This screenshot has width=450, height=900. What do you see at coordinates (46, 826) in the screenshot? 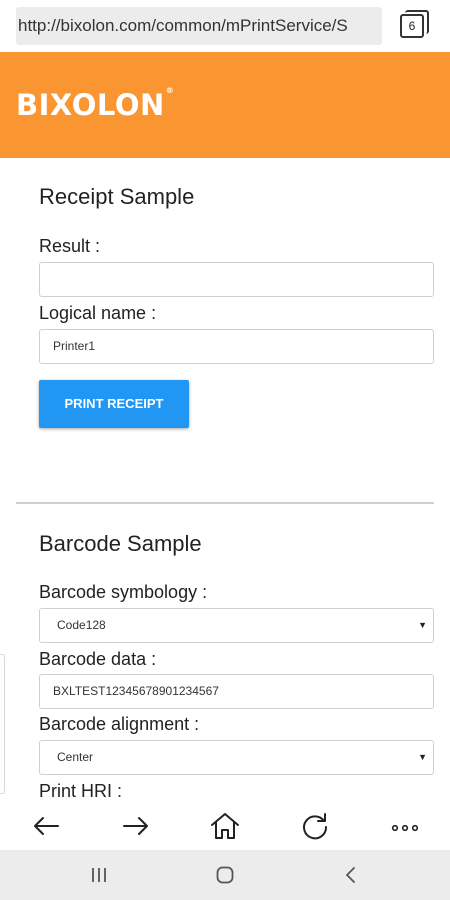
I see `back-icon` at bounding box center [46, 826].